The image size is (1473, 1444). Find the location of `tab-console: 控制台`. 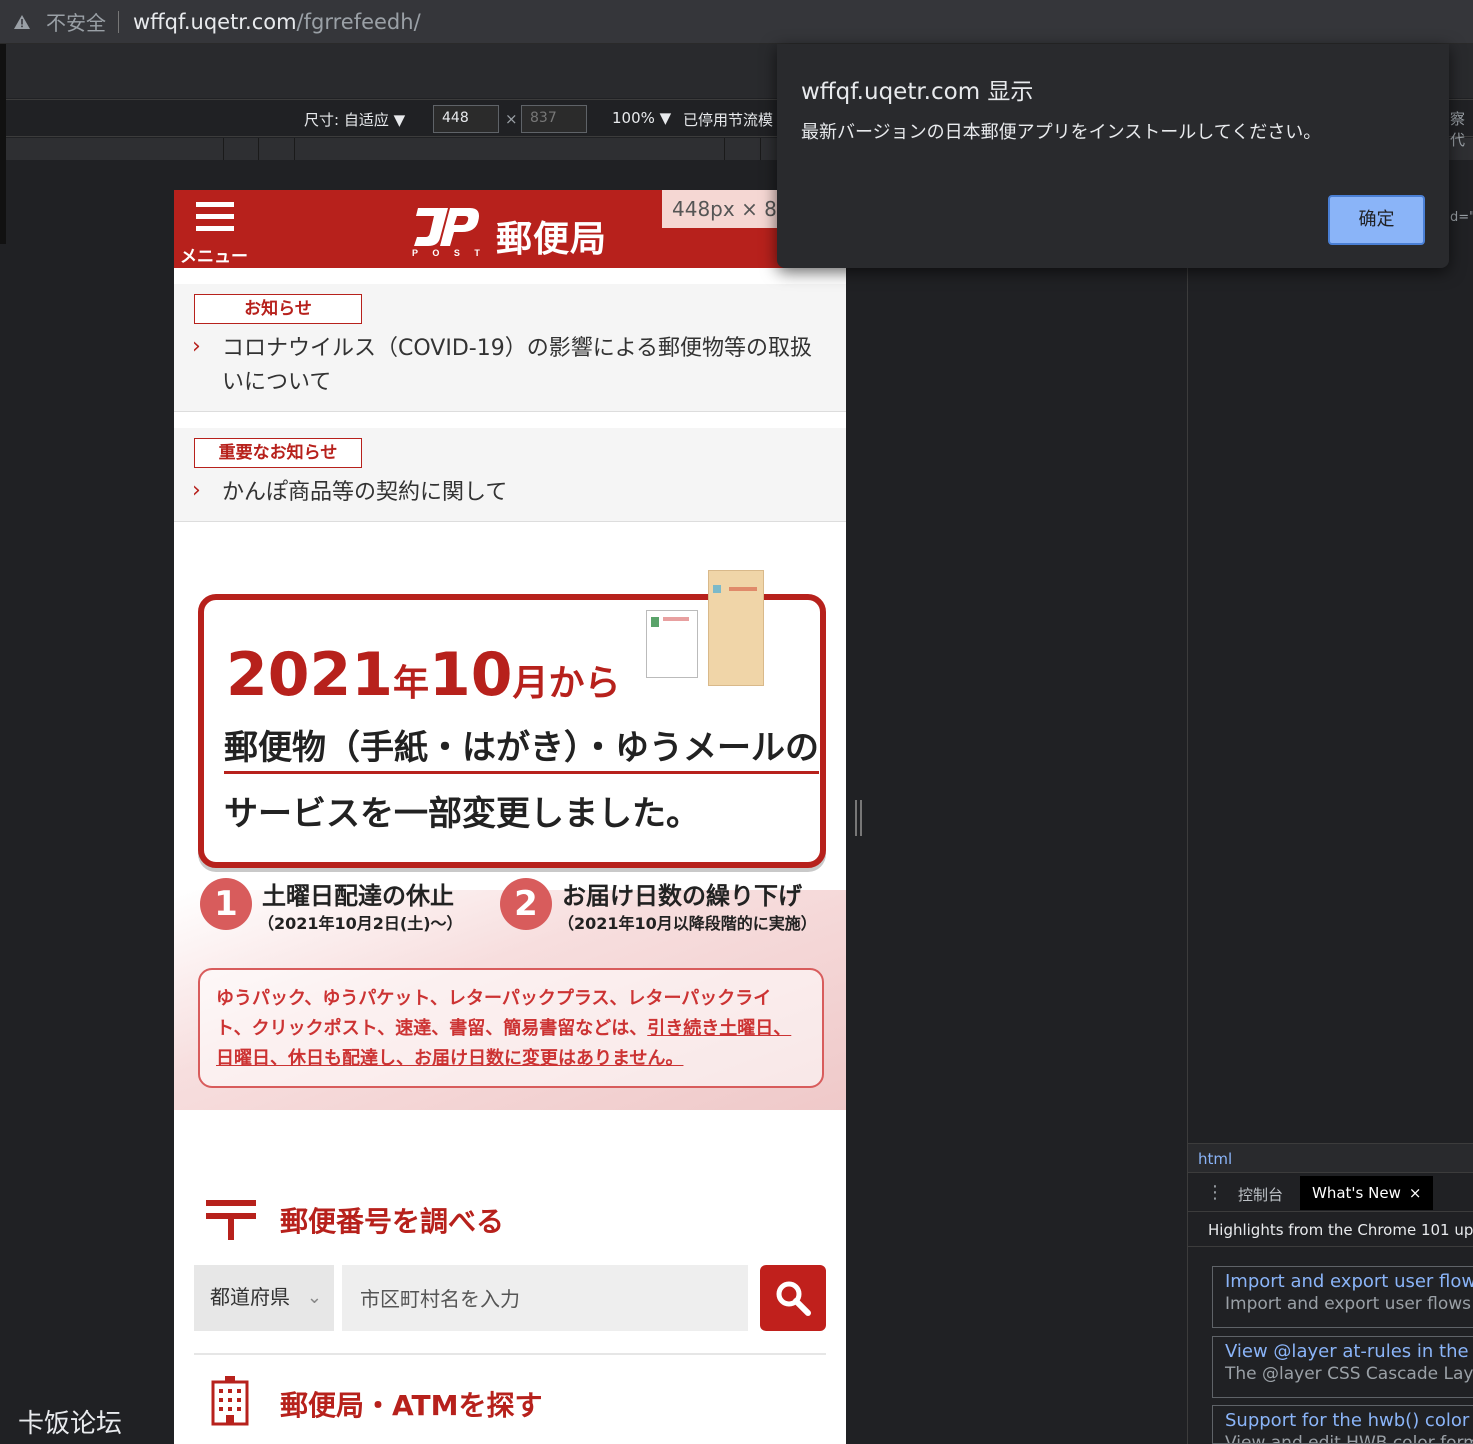

tab-console: 控制台 is located at coordinates (1260, 1194).